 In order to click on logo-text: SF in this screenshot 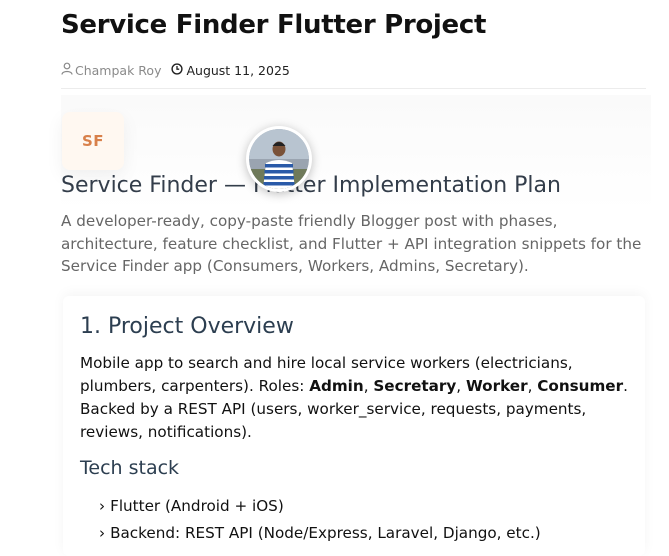, I will do `click(93, 141)`.